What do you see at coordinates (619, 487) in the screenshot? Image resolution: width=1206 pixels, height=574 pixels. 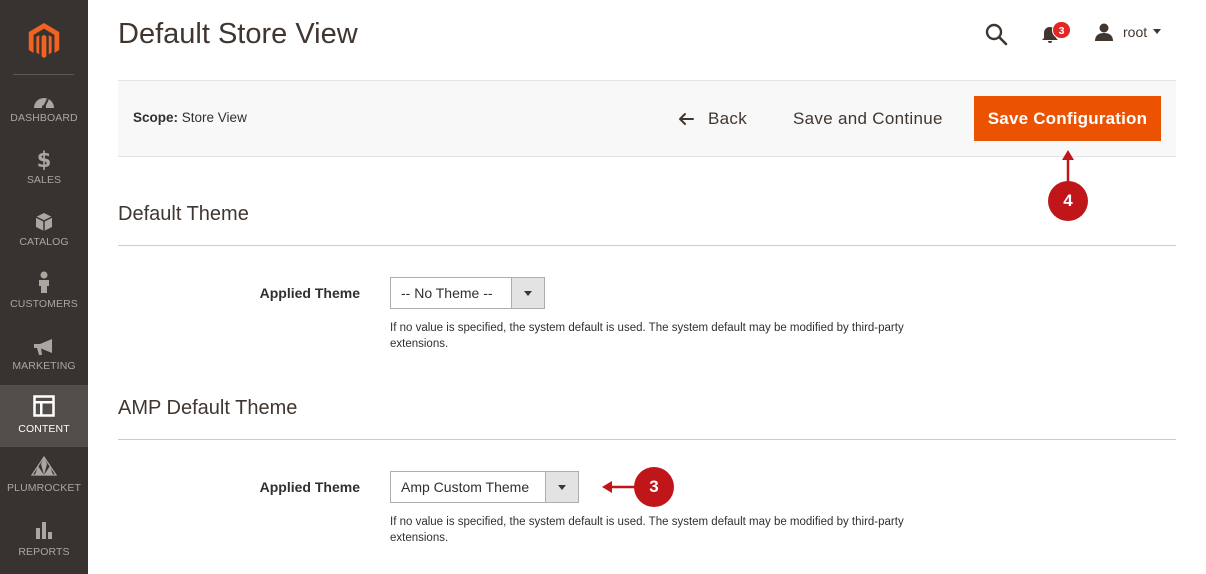 I see `callout-arrow-left` at bounding box center [619, 487].